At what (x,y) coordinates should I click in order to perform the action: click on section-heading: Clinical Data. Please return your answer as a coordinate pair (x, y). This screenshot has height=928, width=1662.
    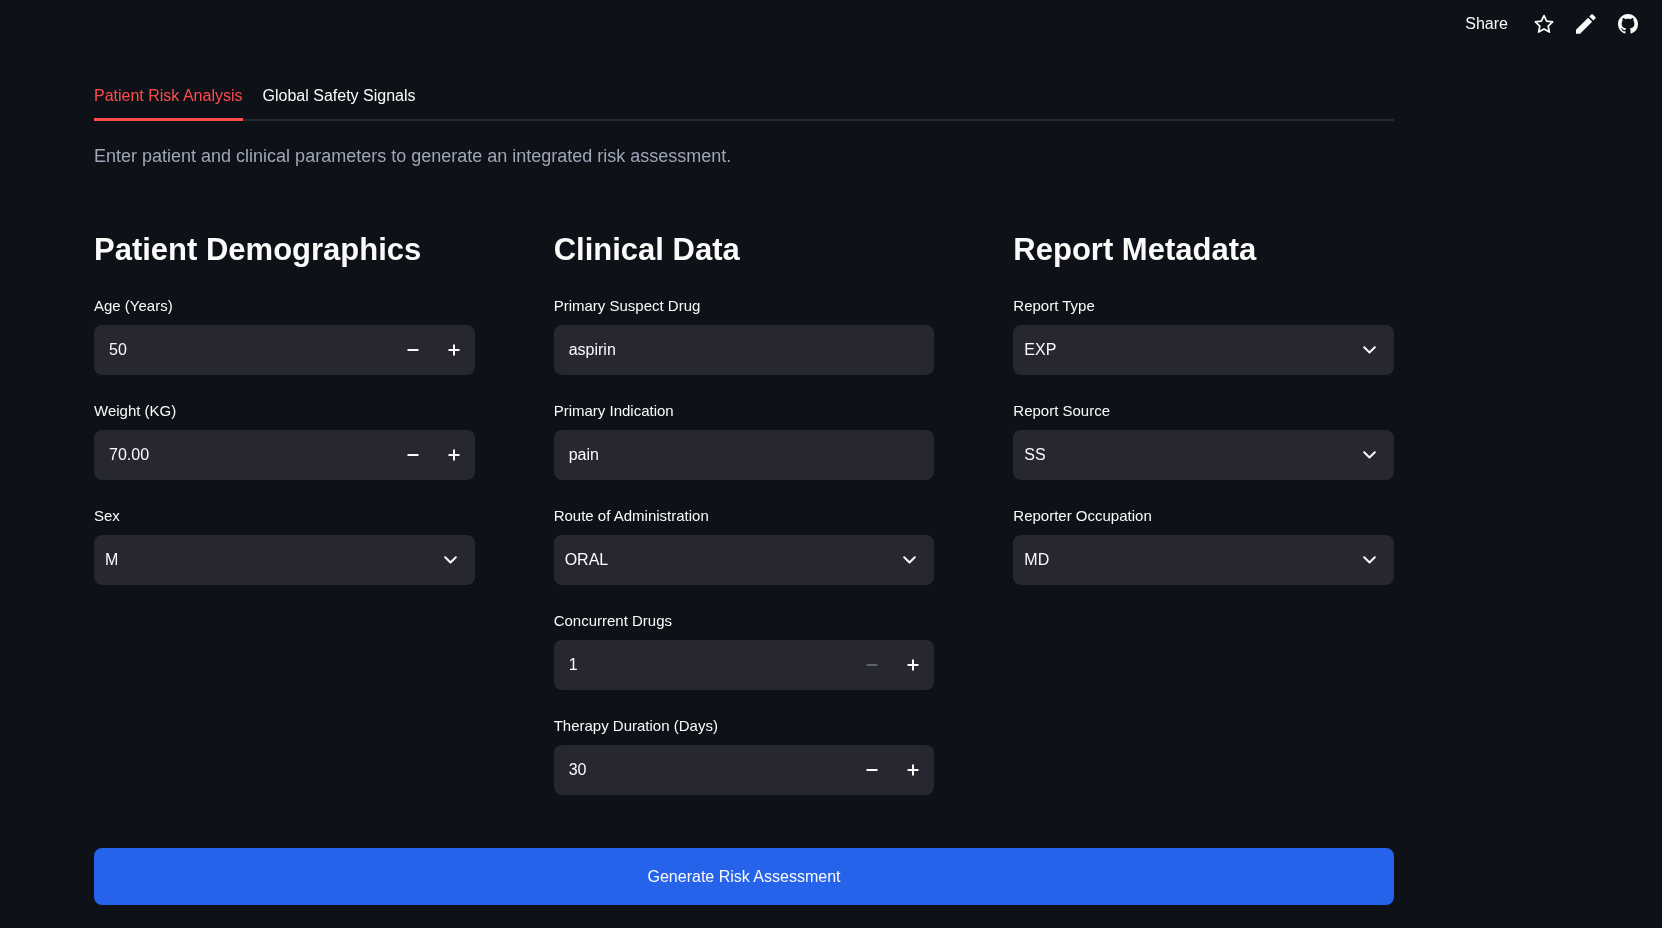
    Looking at the image, I should click on (647, 250).